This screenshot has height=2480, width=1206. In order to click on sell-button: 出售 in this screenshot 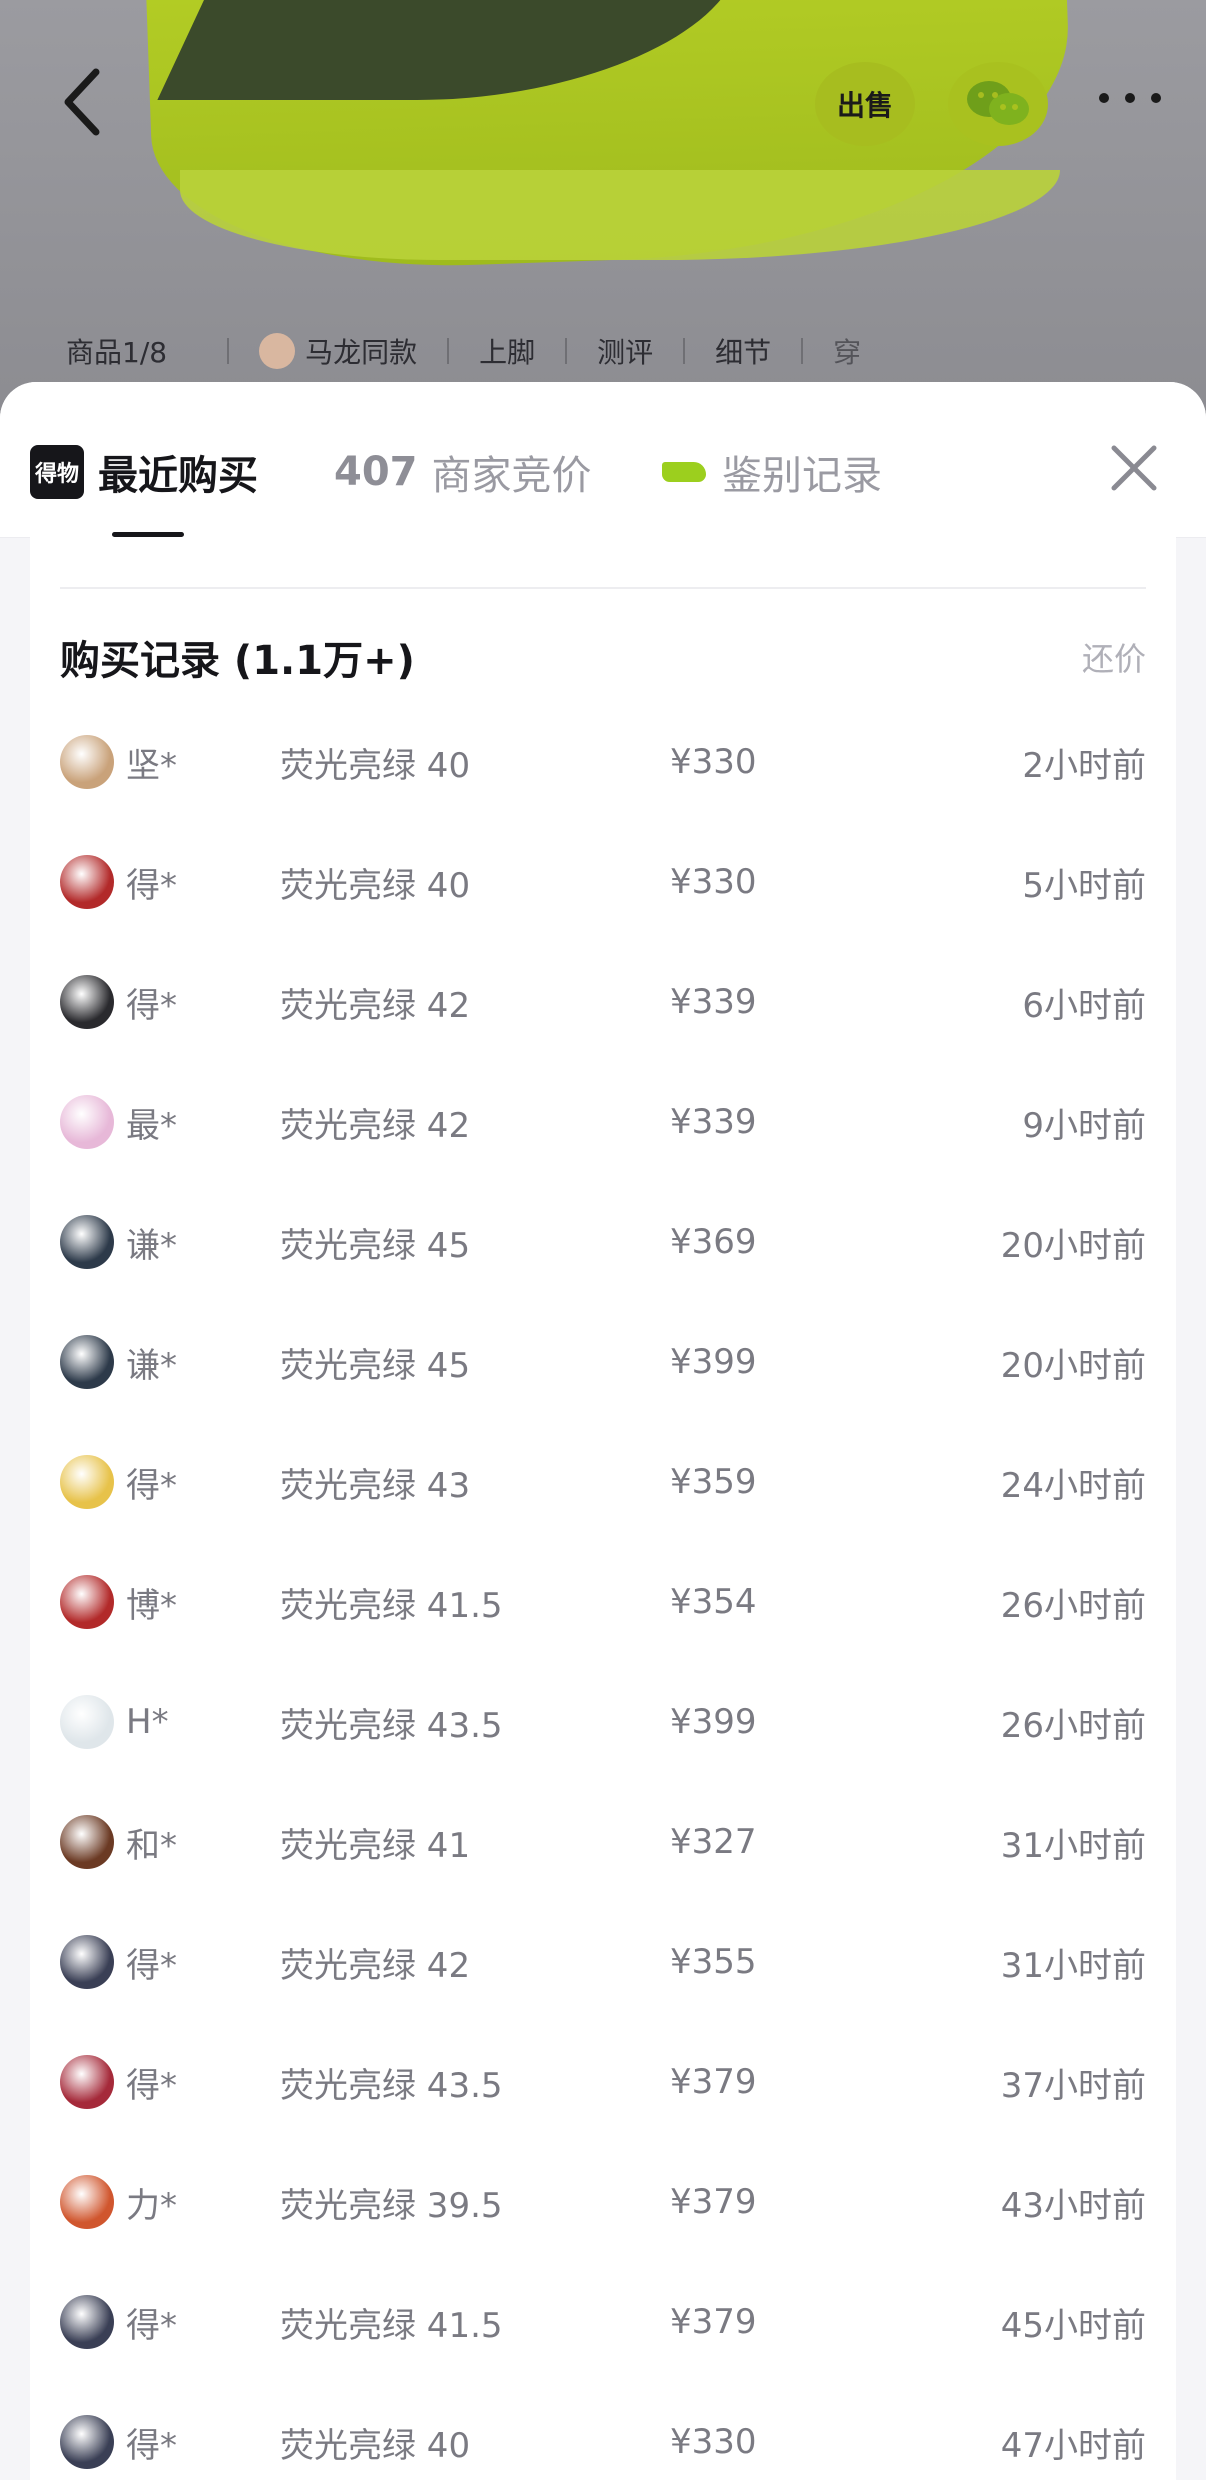, I will do `click(865, 104)`.